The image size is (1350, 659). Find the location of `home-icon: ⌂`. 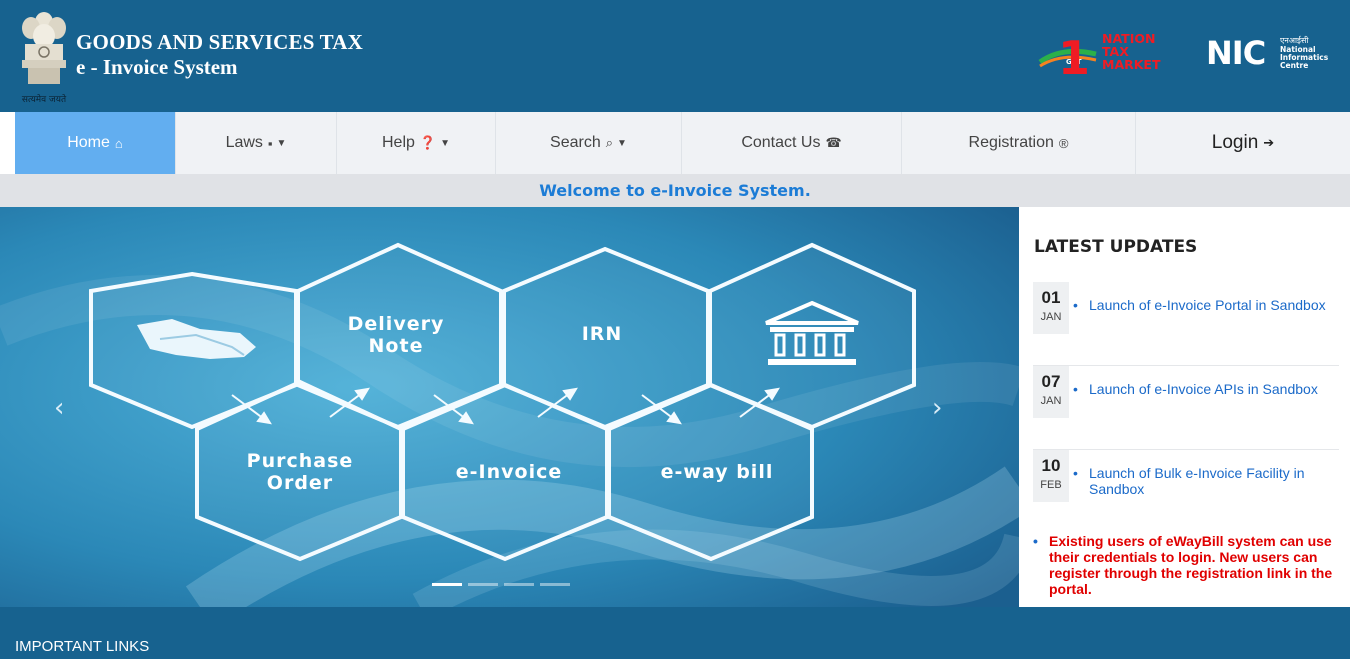

home-icon: ⌂ is located at coordinates (118, 143).